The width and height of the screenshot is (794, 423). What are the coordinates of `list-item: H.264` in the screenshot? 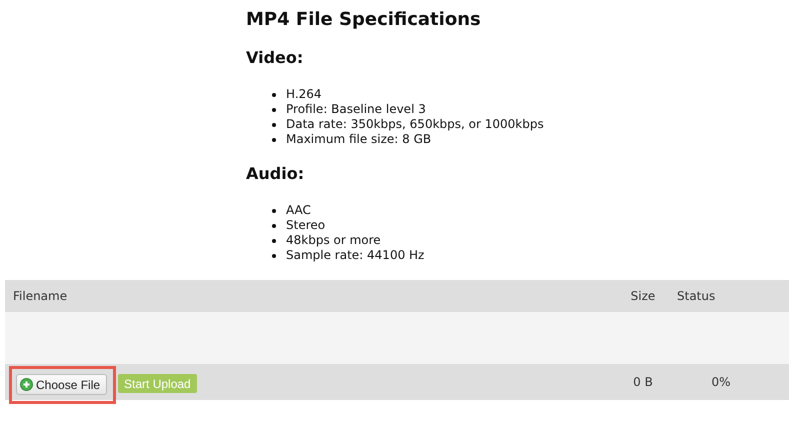 It's located at (304, 94).